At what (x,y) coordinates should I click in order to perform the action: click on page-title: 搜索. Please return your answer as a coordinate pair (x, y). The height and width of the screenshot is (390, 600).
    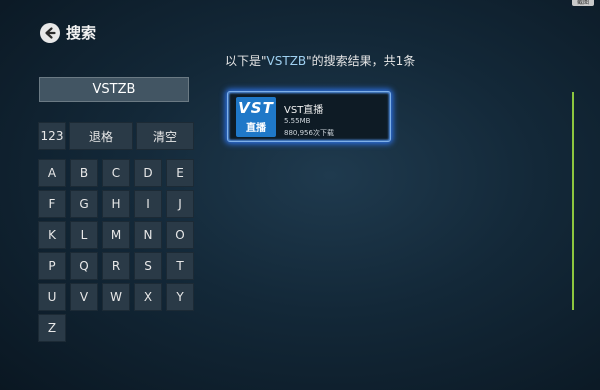
    Looking at the image, I should click on (81, 33).